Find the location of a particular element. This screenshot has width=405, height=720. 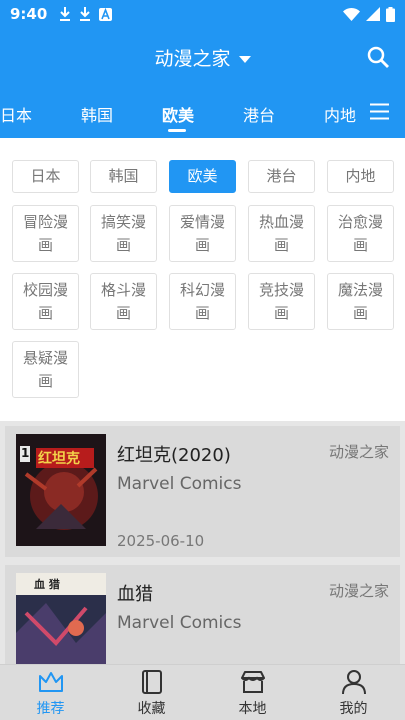

nav-recommend: 推荐 is located at coordinates (50, 692).